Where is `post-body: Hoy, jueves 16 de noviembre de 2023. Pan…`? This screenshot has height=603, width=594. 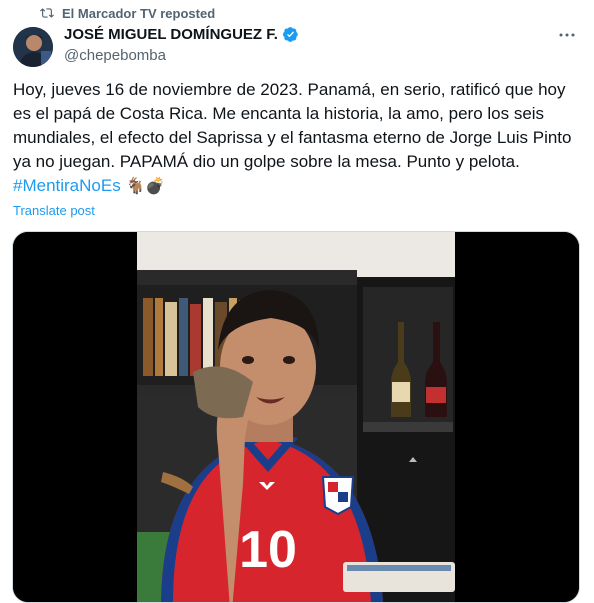 post-body: Hoy, jueves 16 de noviembre de 2023. Pan… is located at coordinates (292, 125).